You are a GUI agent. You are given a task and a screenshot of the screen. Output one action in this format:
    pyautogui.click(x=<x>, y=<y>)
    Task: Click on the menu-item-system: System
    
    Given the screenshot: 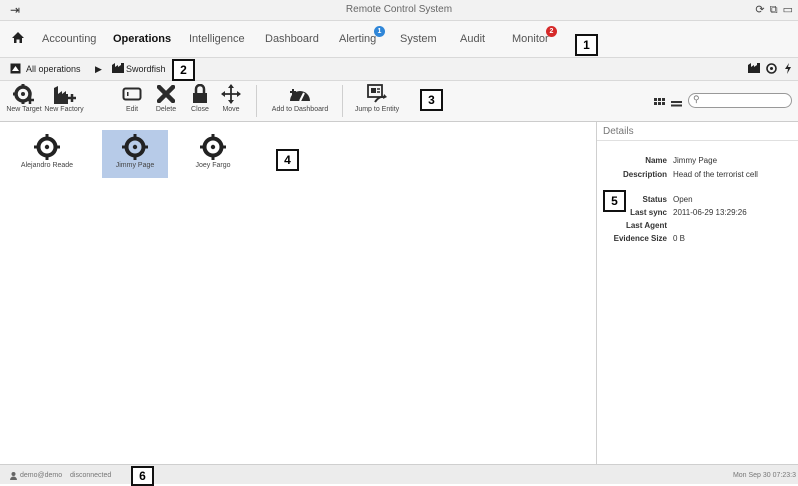 What is the action you would take?
    pyautogui.click(x=418, y=39)
    